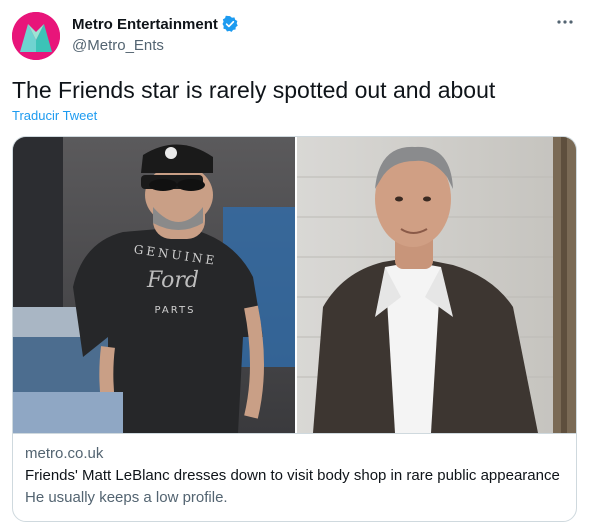 The height and width of the screenshot is (532, 591). Describe the element at coordinates (172, 280) in the screenshot. I see `shirt-text-script: Ford` at that location.